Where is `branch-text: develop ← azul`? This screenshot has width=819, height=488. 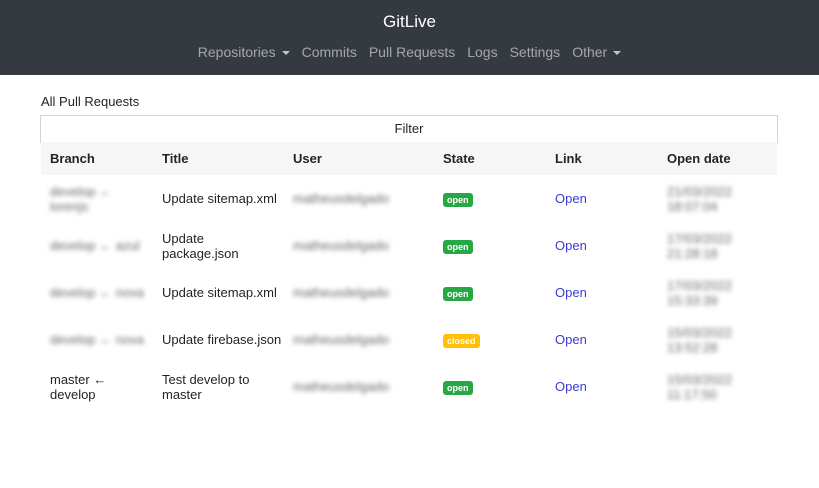
branch-text: develop ← azul is located at coordinates (95, 245).